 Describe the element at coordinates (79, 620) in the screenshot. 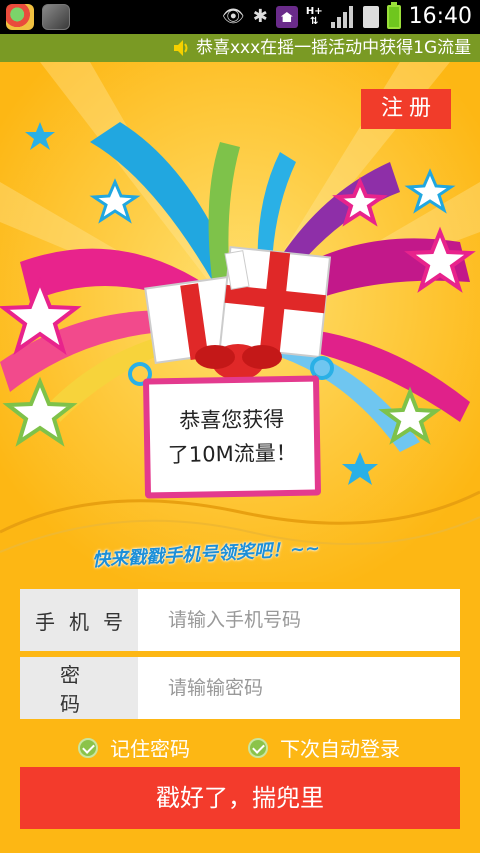

I see `phone-label: 手机号` at that location.